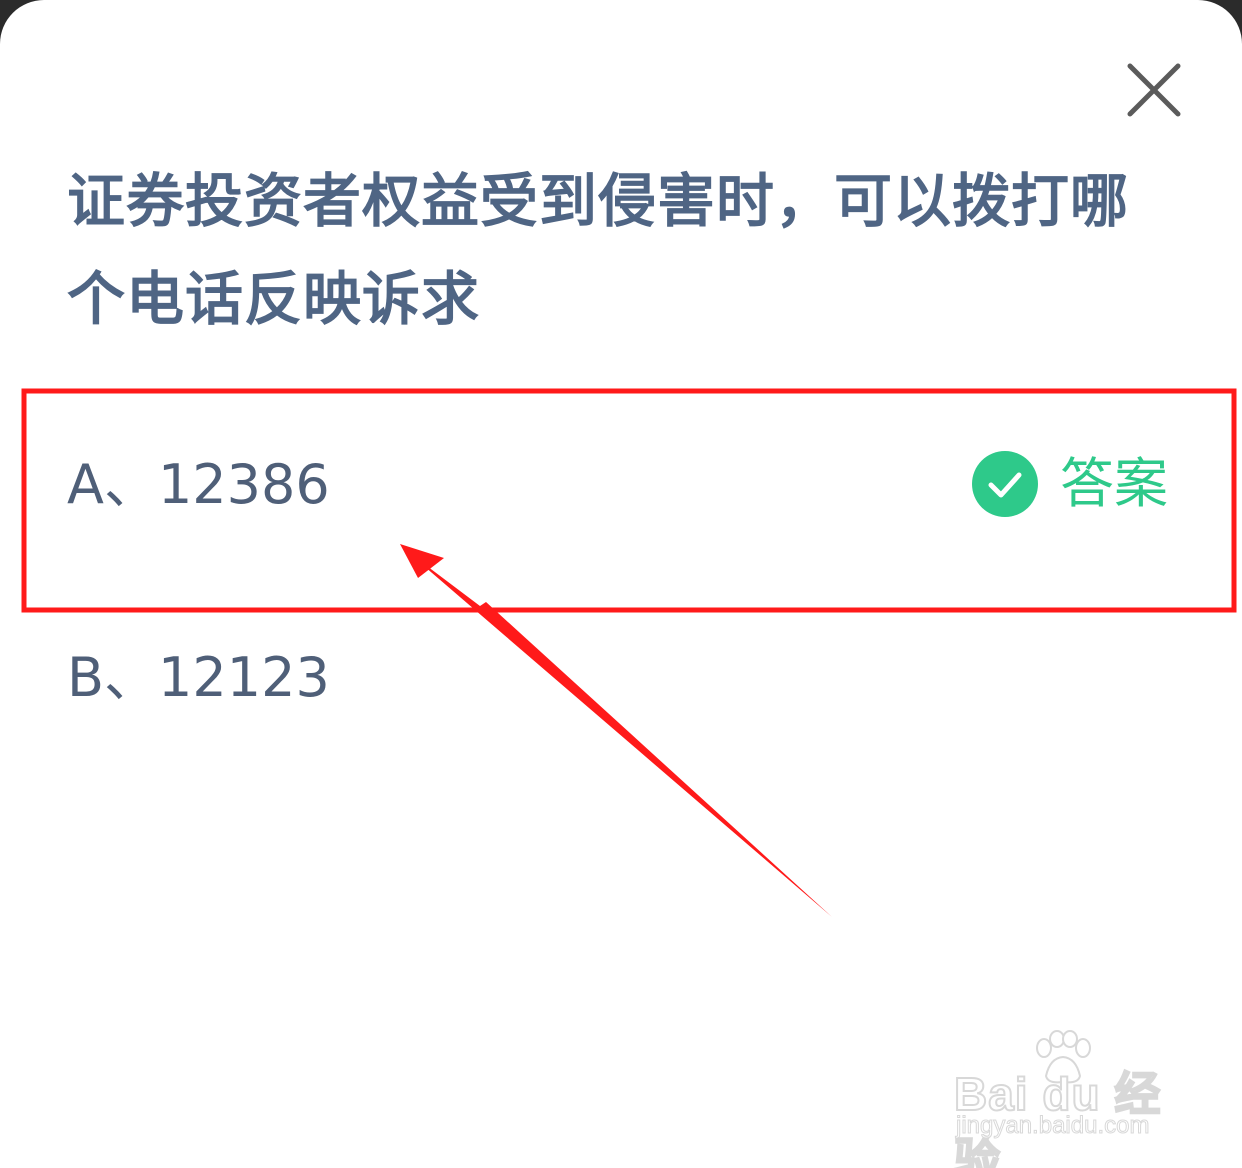 This screenshot has width=1242, height=1168. What do you see at coordinates (617, 732) in the screenshot?
I see `annotation-arrow` at bounding box center [617, 732].